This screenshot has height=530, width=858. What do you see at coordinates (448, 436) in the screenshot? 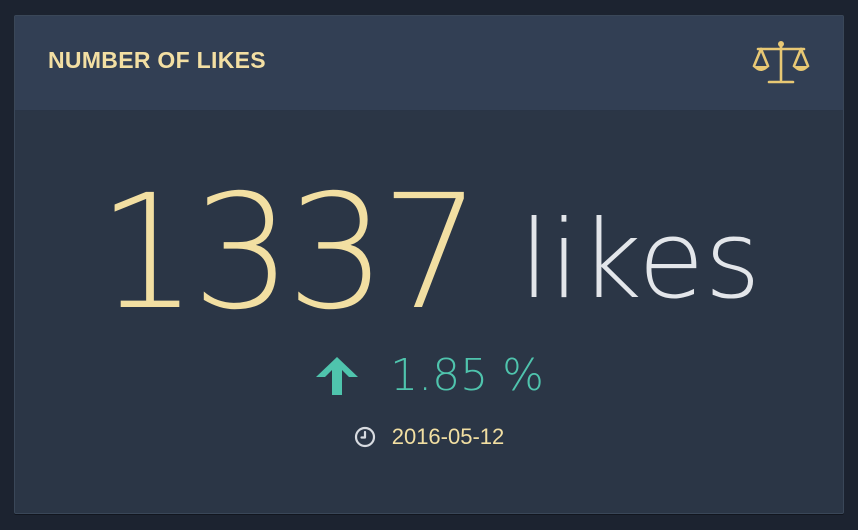
I see `date-value: 2016-05-12` at bounding box center [448, 436].